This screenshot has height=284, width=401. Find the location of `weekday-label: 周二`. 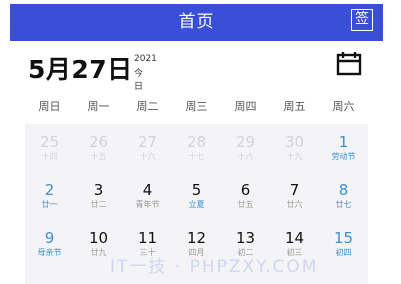

weekday-label: 周二 is located at coordinates (147, 106).